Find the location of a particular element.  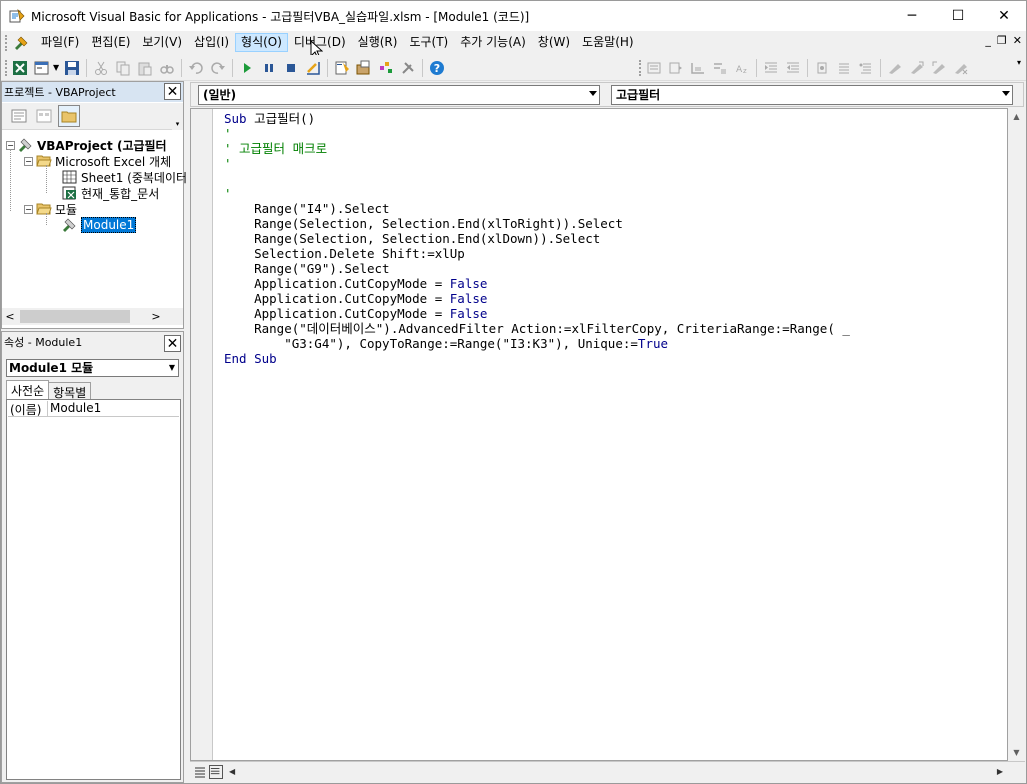

menu-addins: 추가 기능(A) is located at coordinates (493, 42).